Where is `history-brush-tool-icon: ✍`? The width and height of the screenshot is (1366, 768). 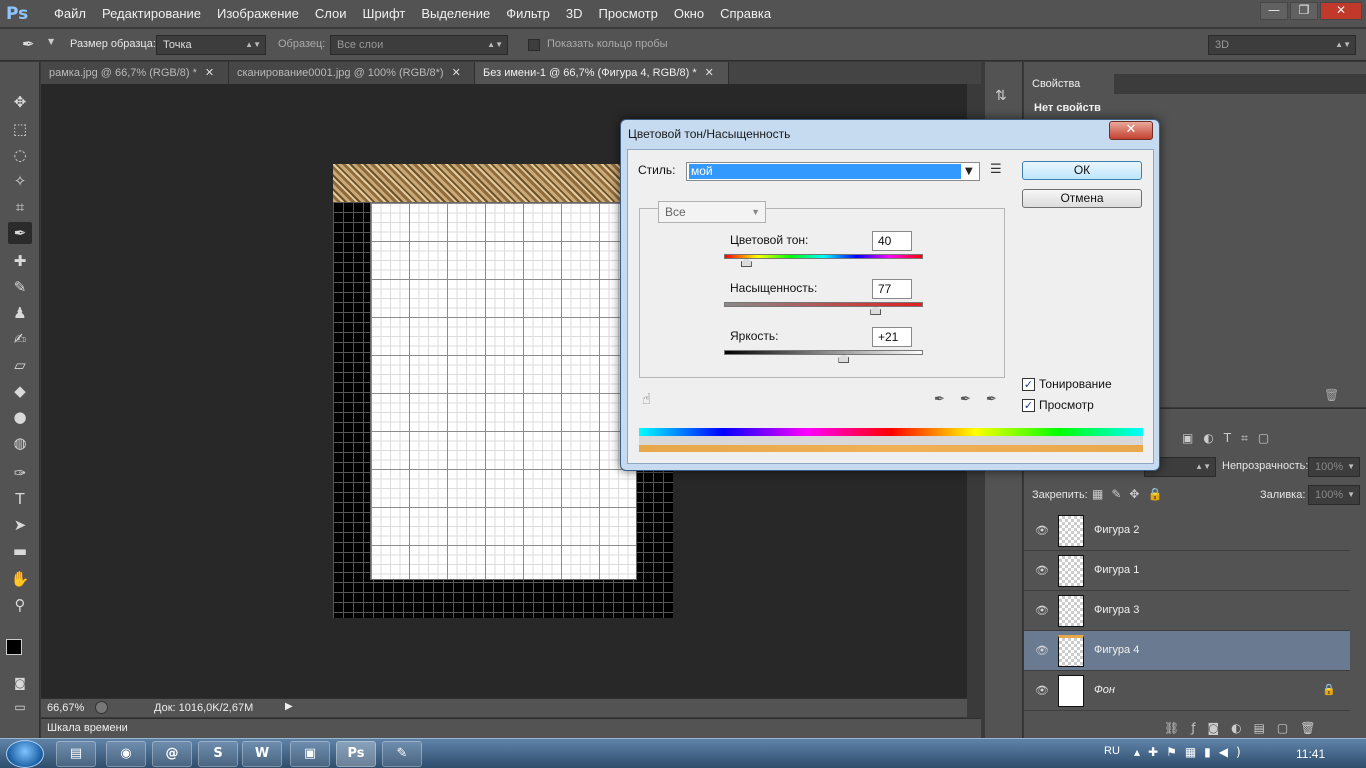 history-brush-tool-icon: ✍ is located at coordinates (20, 339).